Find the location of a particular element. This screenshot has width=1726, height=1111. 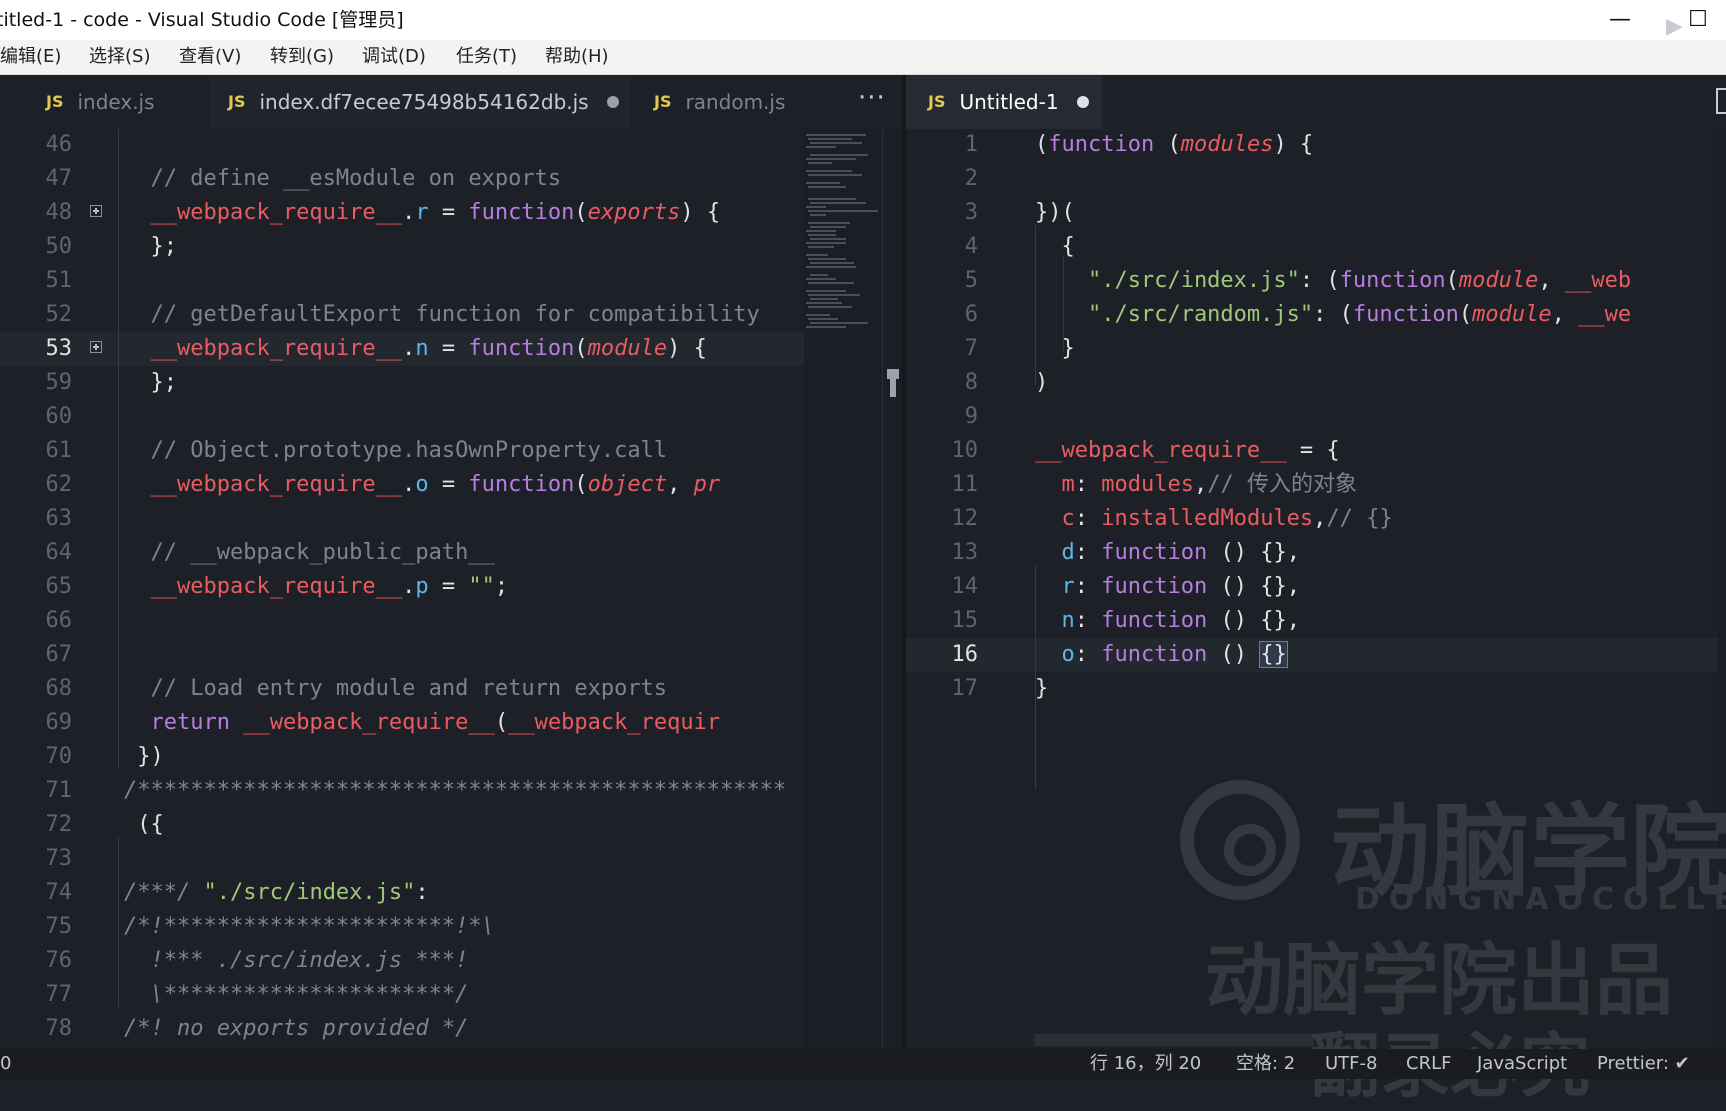

code-line: 64 // __webpack_public_path__ is located at coordinates (402, 553).